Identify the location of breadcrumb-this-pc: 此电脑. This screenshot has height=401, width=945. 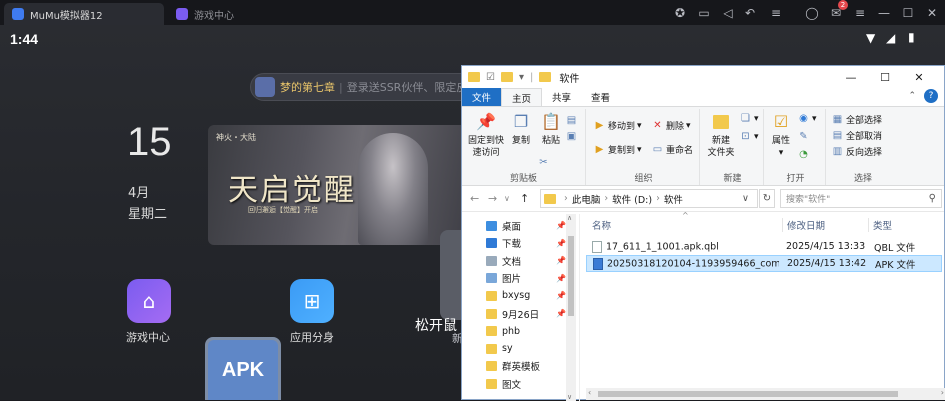
(586, 199).